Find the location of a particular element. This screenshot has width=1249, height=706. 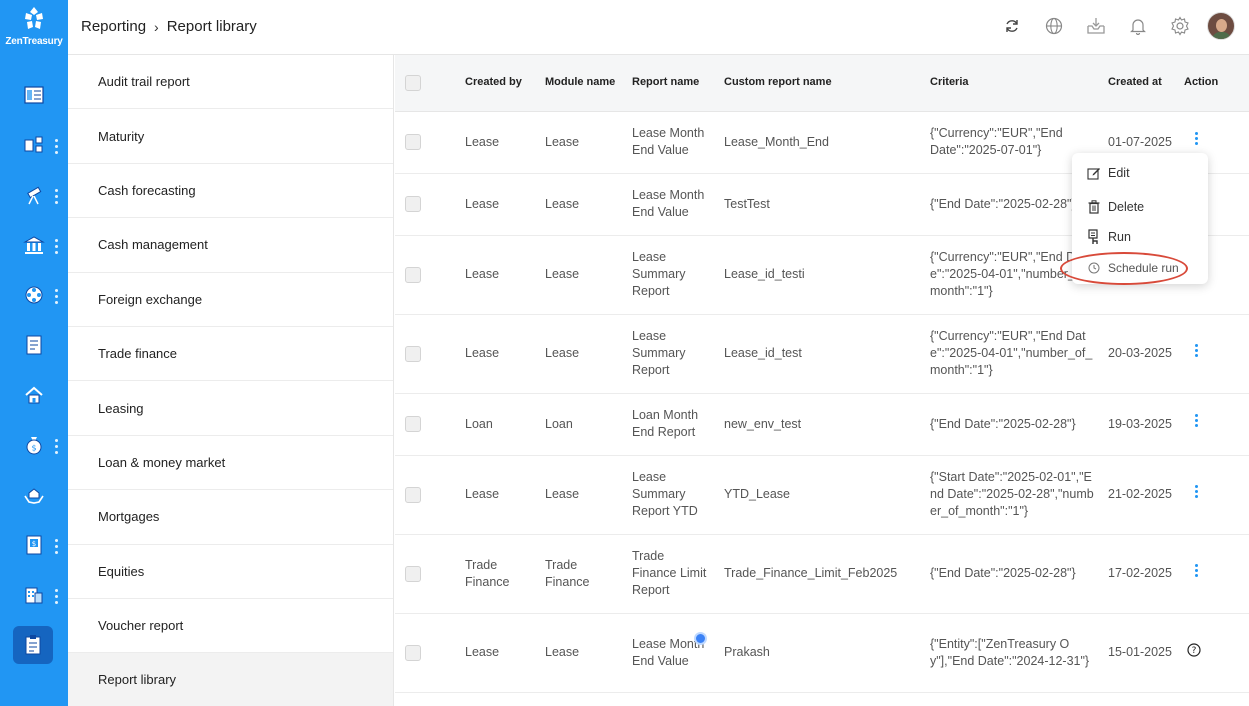

header-created-by: Created by is located at coordinates (496, 83).